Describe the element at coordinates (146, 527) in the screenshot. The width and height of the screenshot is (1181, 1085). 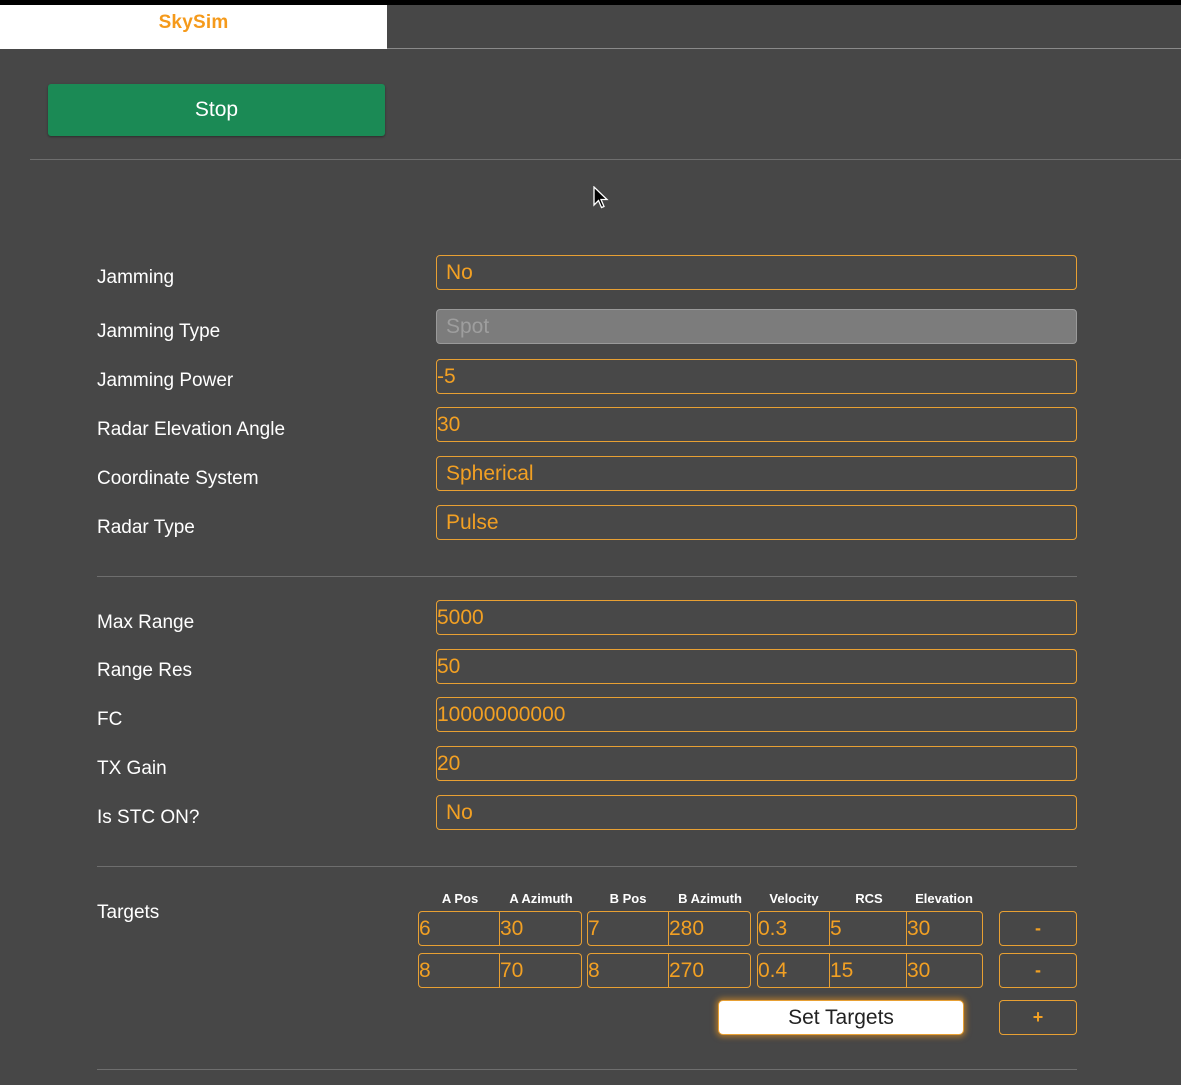
I see `label-radar-type: Radar Type` at that location.